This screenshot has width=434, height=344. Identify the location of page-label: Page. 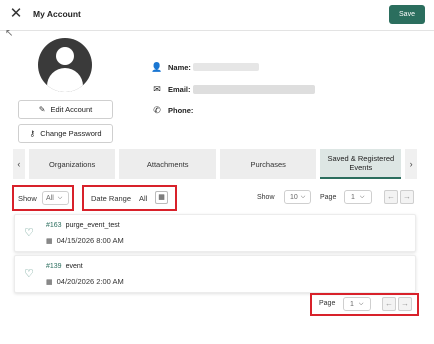
(328, 197).